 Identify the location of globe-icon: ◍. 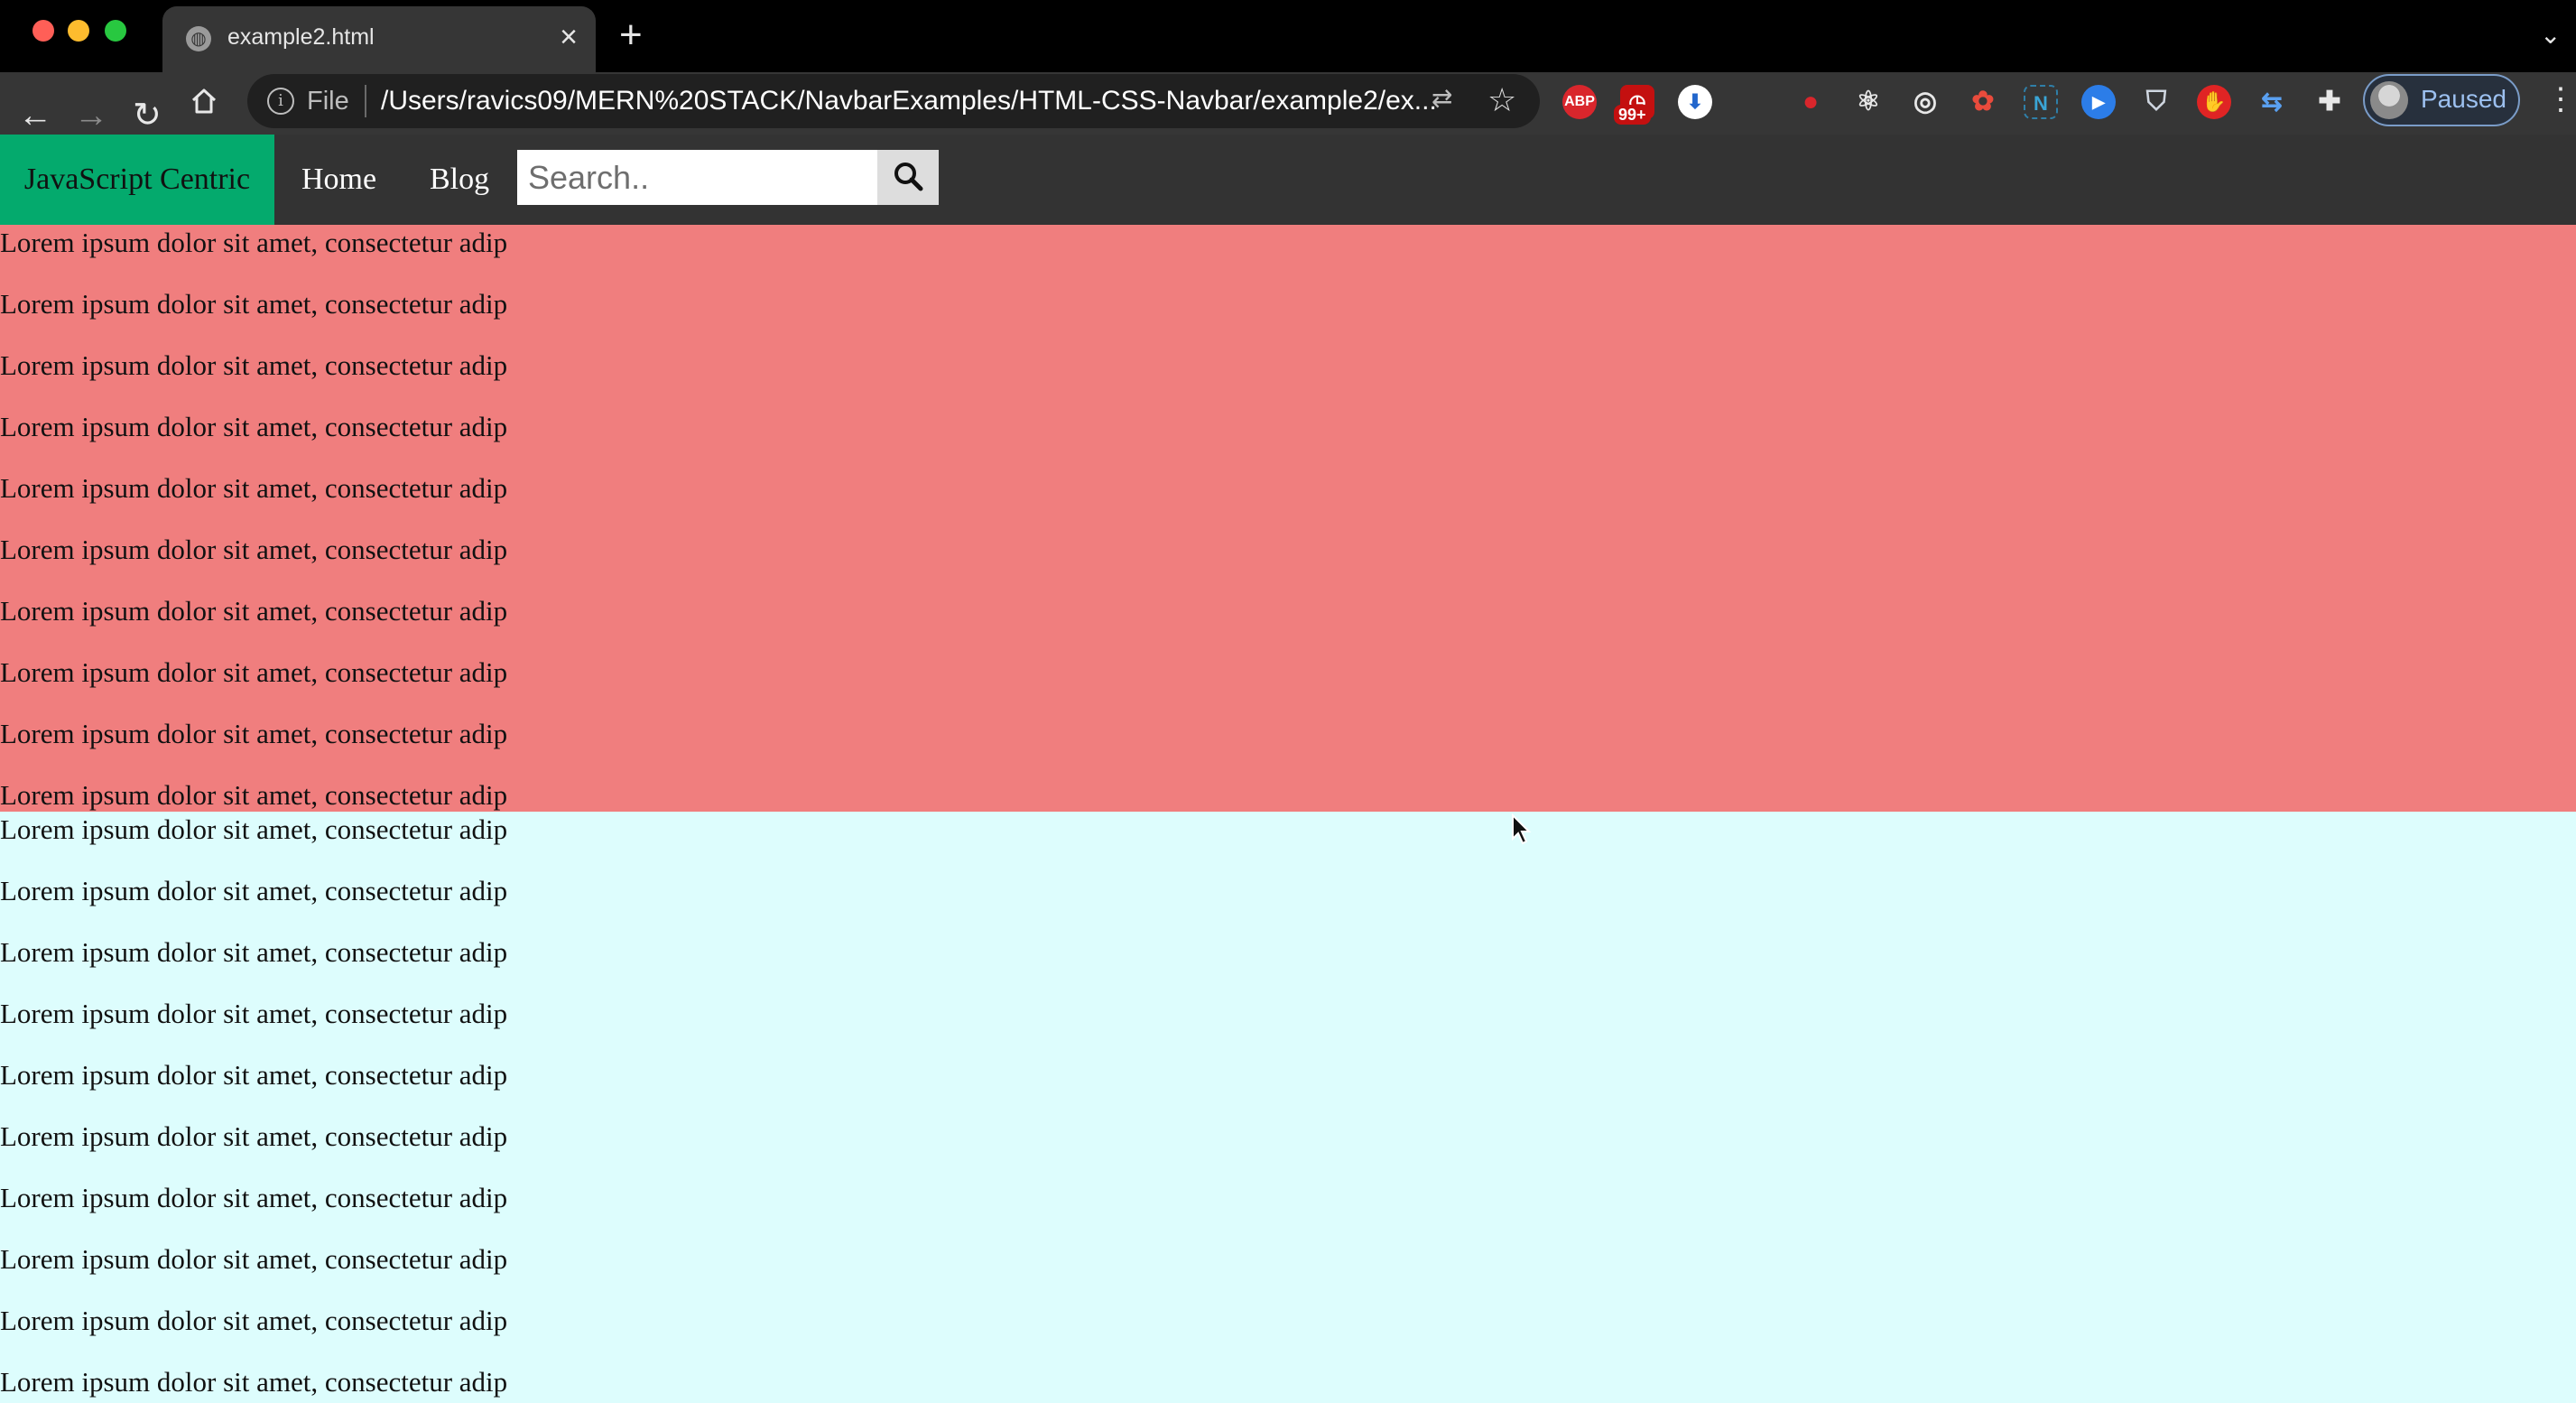
(198, 38).